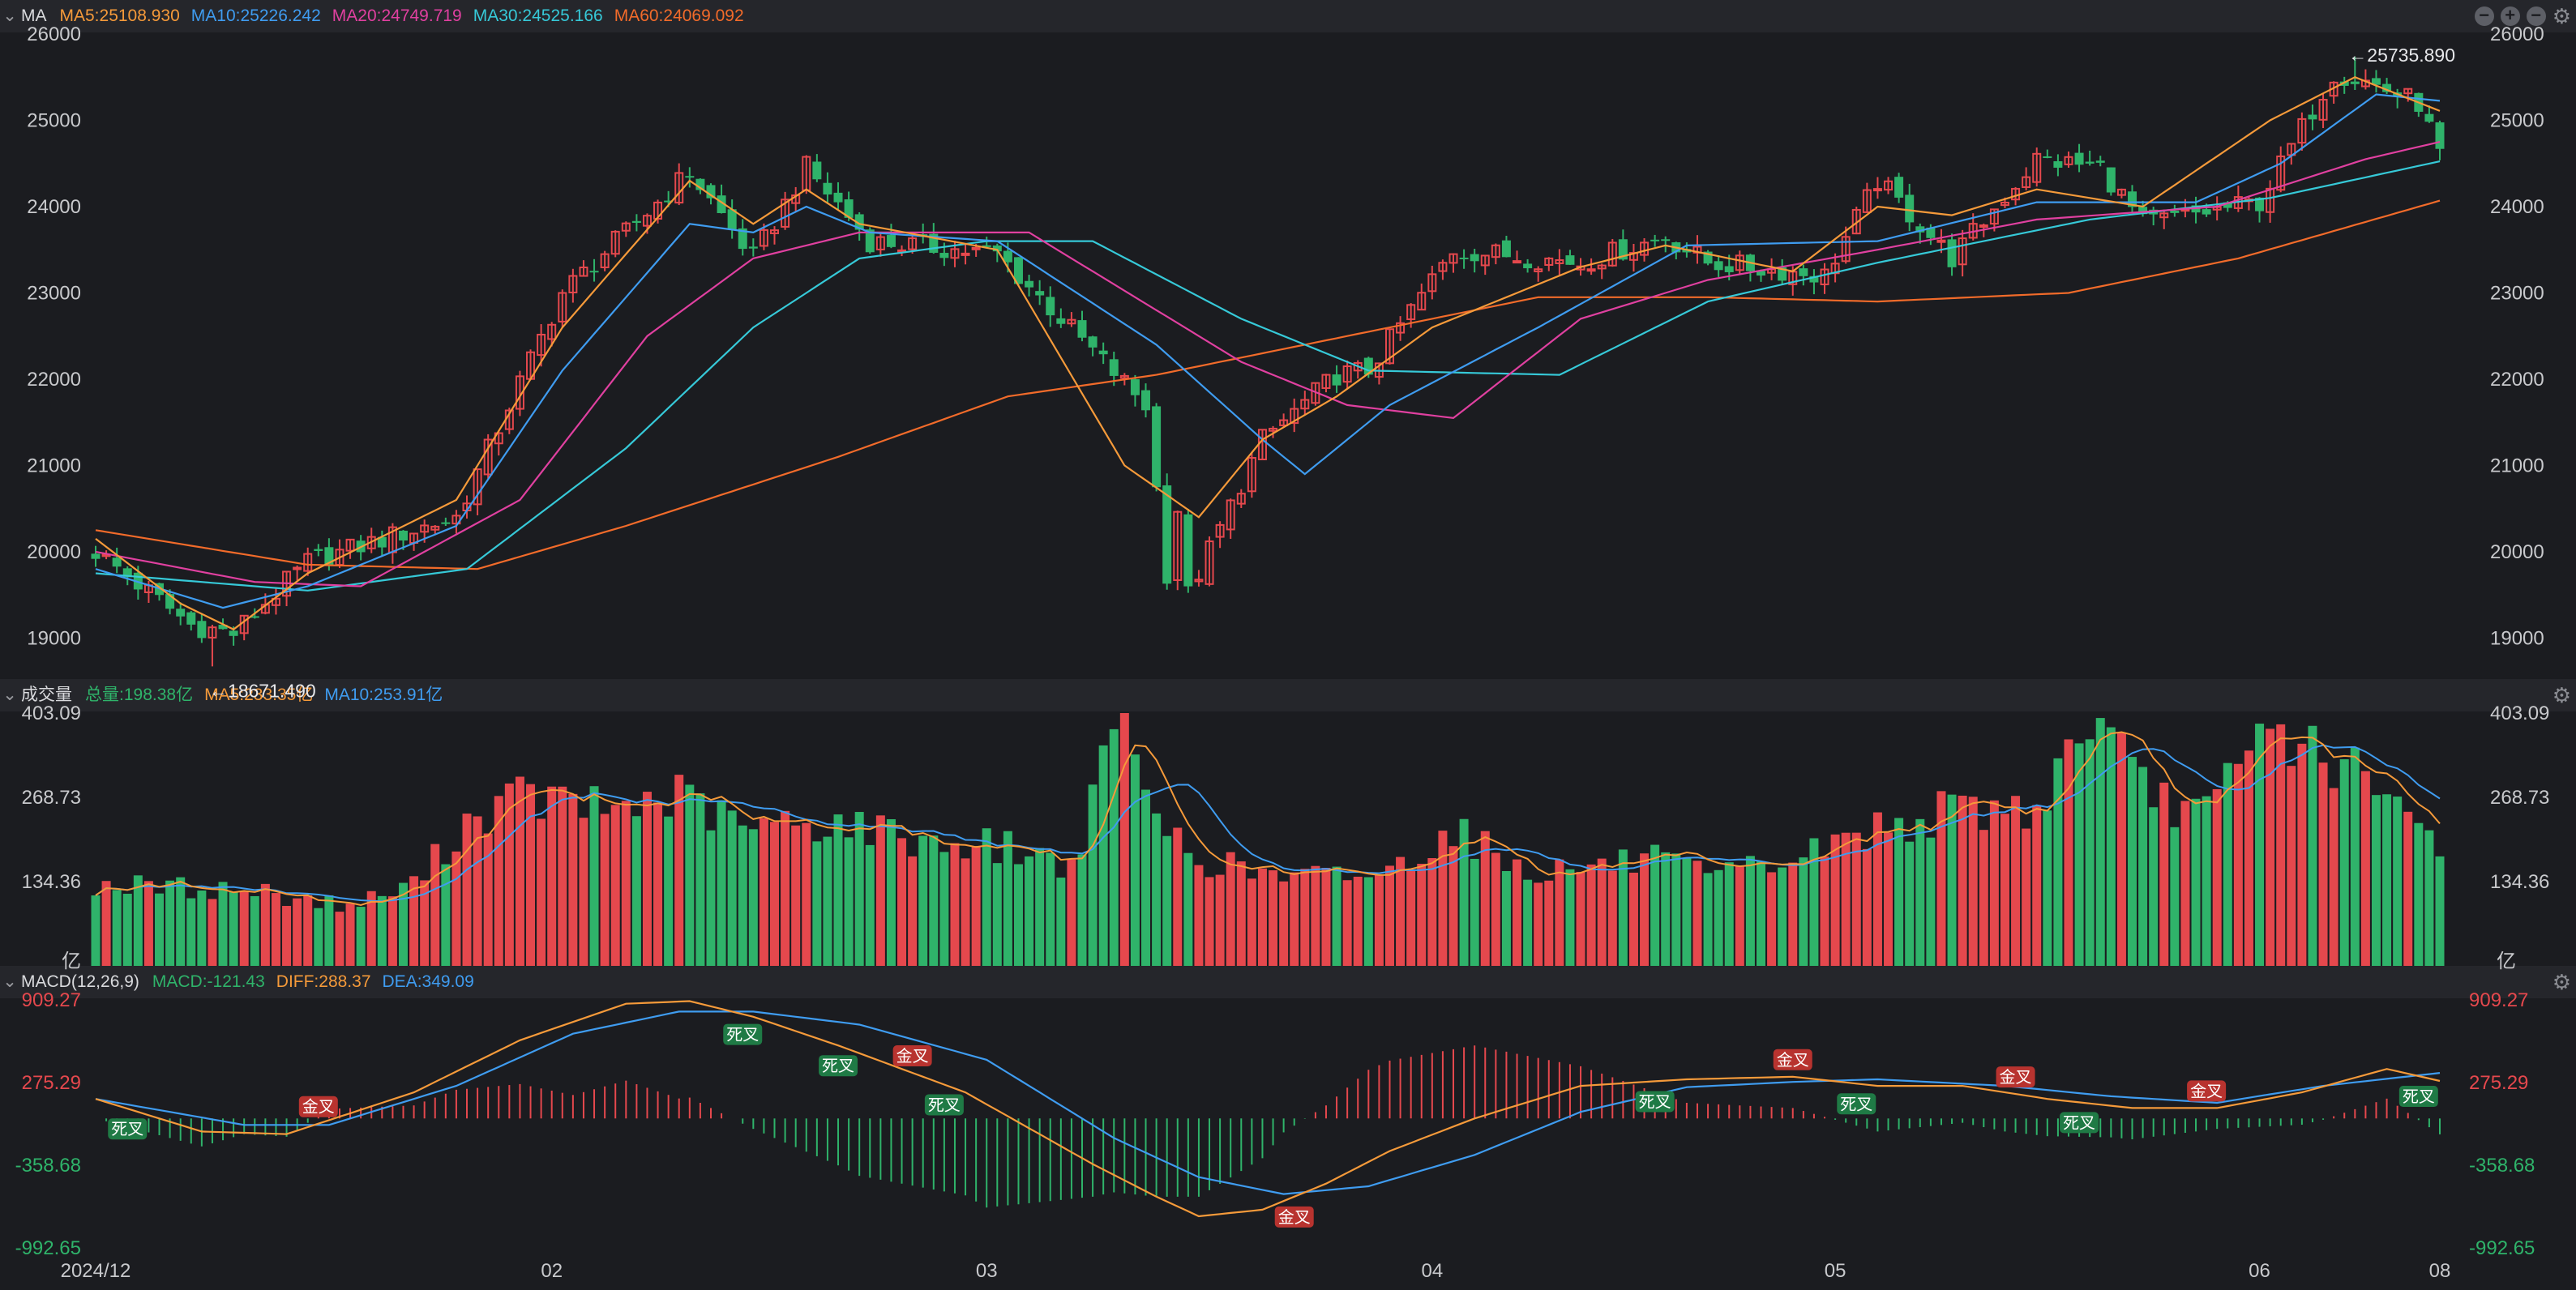  I want to click on volume-axis-tick-left: 268.73, so click(51, 798).